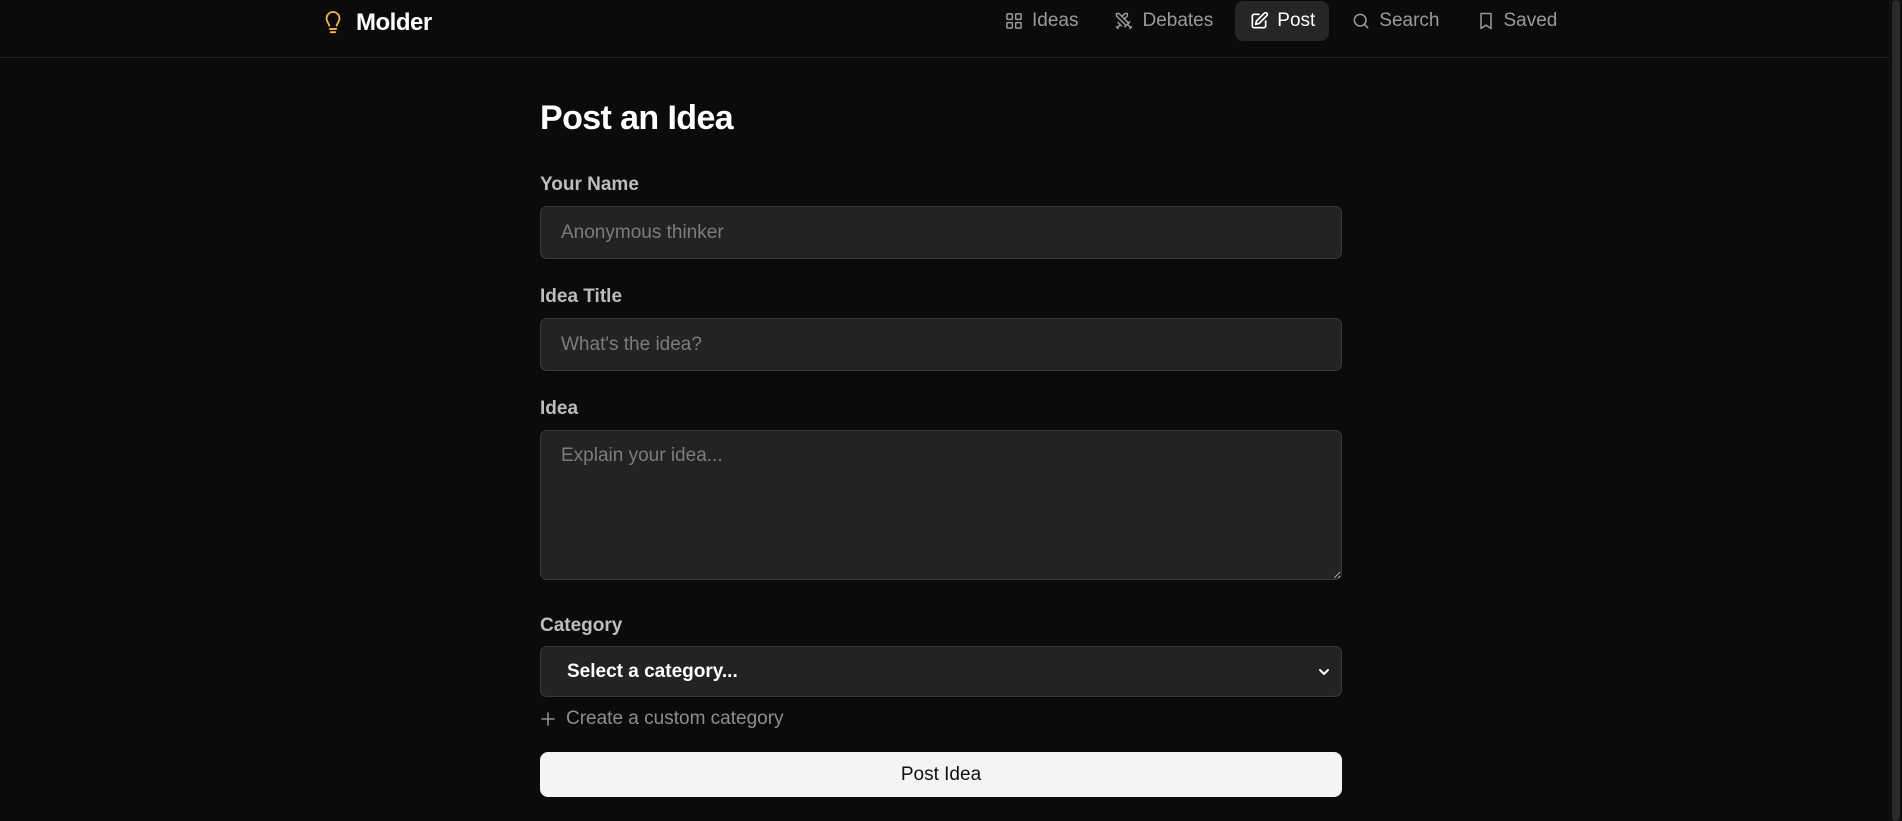 The height and width of the screenshot is (821, 1902). I want to click on scrollbar-thumb, so click(1896, 410).